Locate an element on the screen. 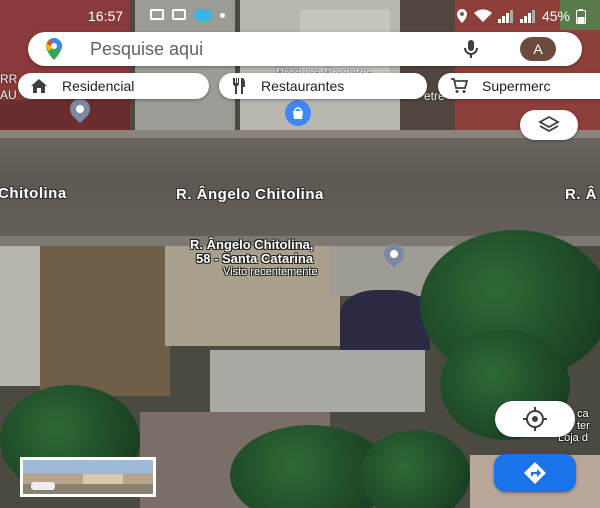  battery-icon is located at coordinates (581, 16).